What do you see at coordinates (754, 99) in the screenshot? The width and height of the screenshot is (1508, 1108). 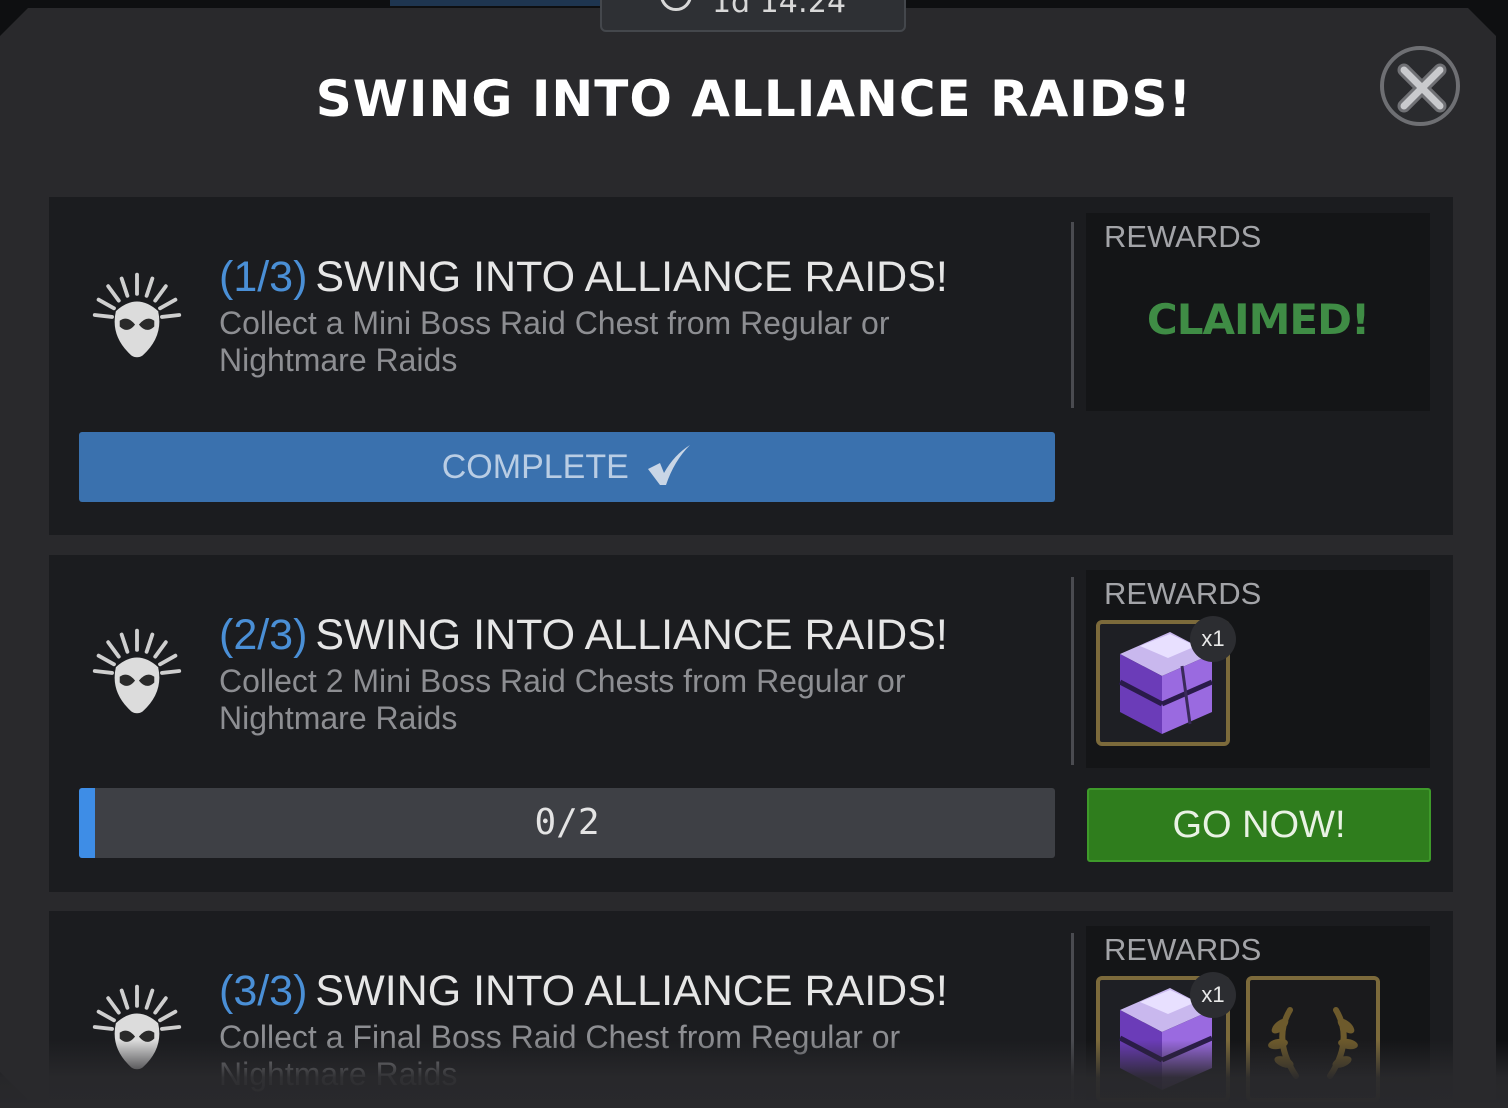 I see `page-title: SWING INTO ALLIANCE RAIDS!` at bounding box center [754, 99].